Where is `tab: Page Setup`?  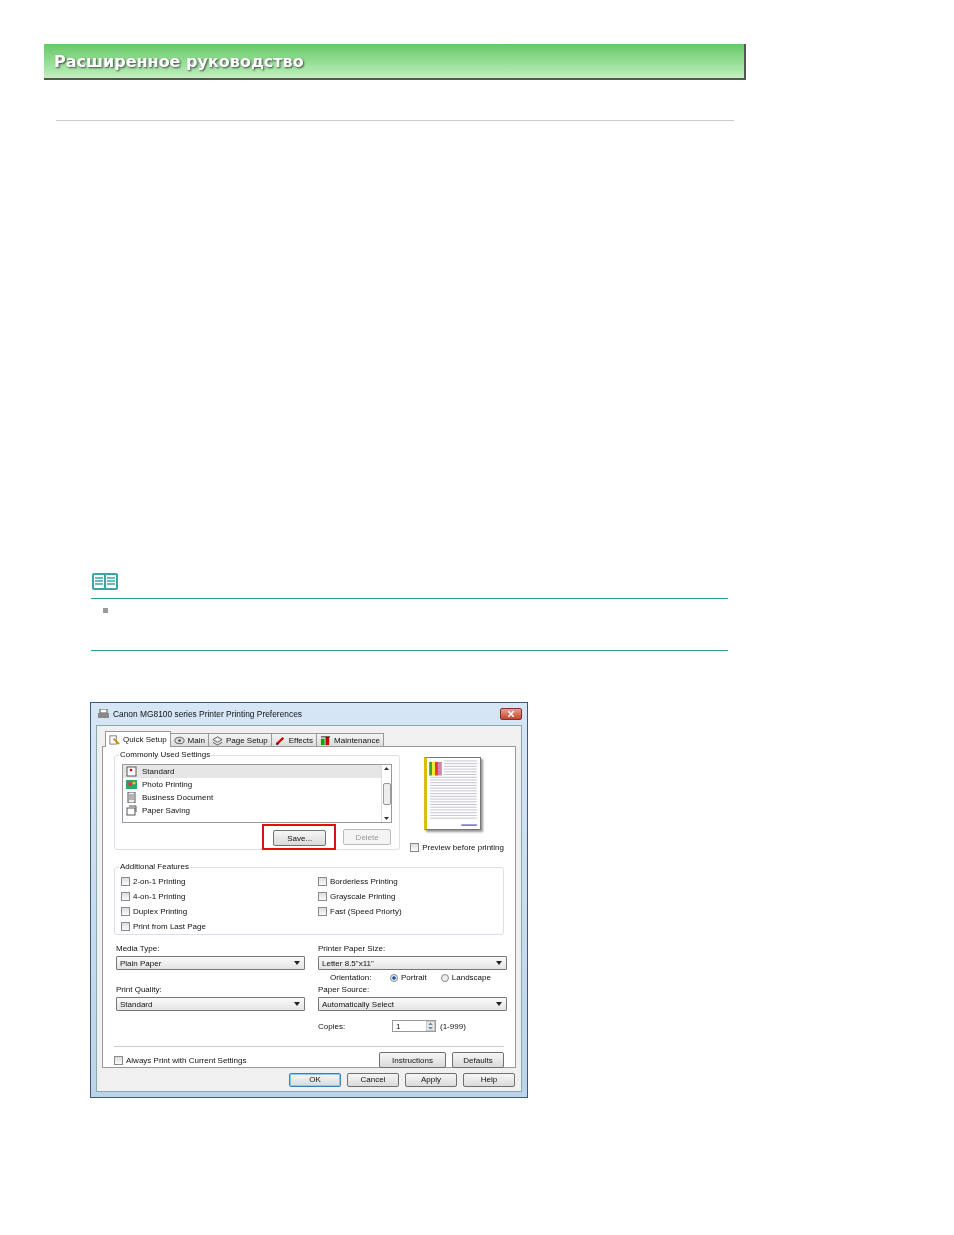
tab: Page Setup is located at coordinates (239, 739).